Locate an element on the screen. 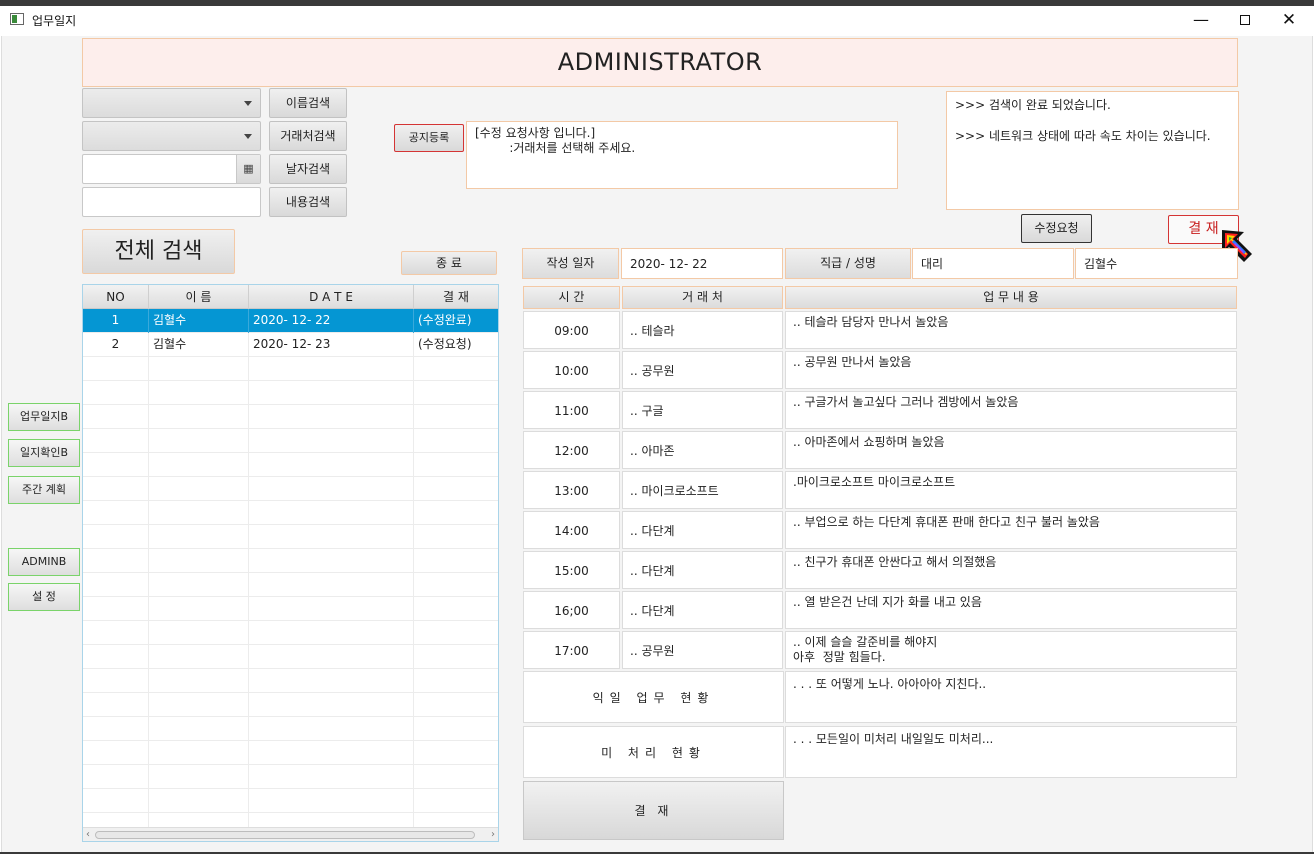  sidebar-item-admin: ADMINB is located at coordinates (44, 562).